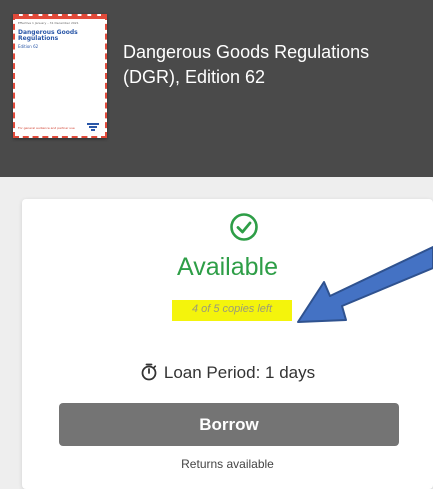 Image resolution: width=433 pixels, height=489 pixels. I want to click on stopwatch-icon, so click(149, 372).